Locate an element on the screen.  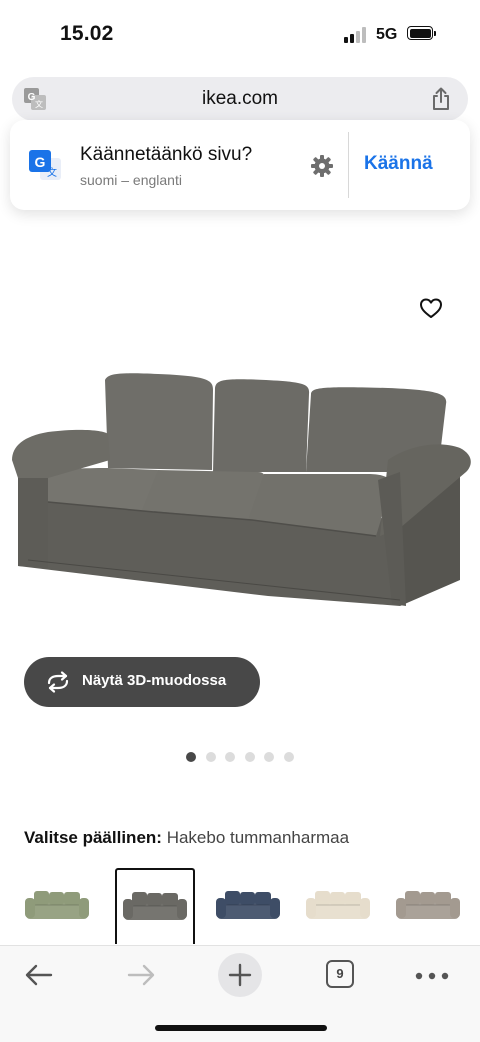
google-translate-icon: G 文 is located at coordinates (45, 165).